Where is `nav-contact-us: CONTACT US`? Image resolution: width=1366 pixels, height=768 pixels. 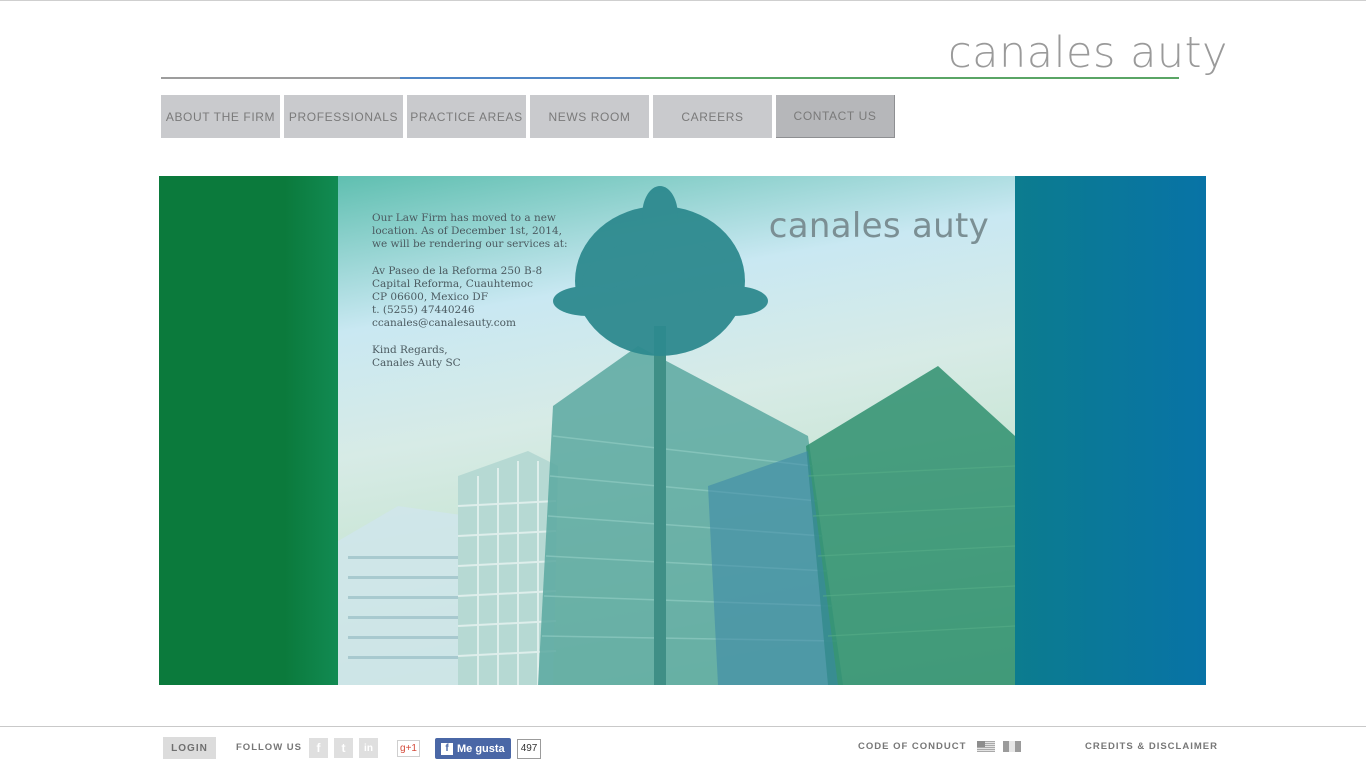
nav-contact-us: CONTACT US is located at coordinates (835, 116).